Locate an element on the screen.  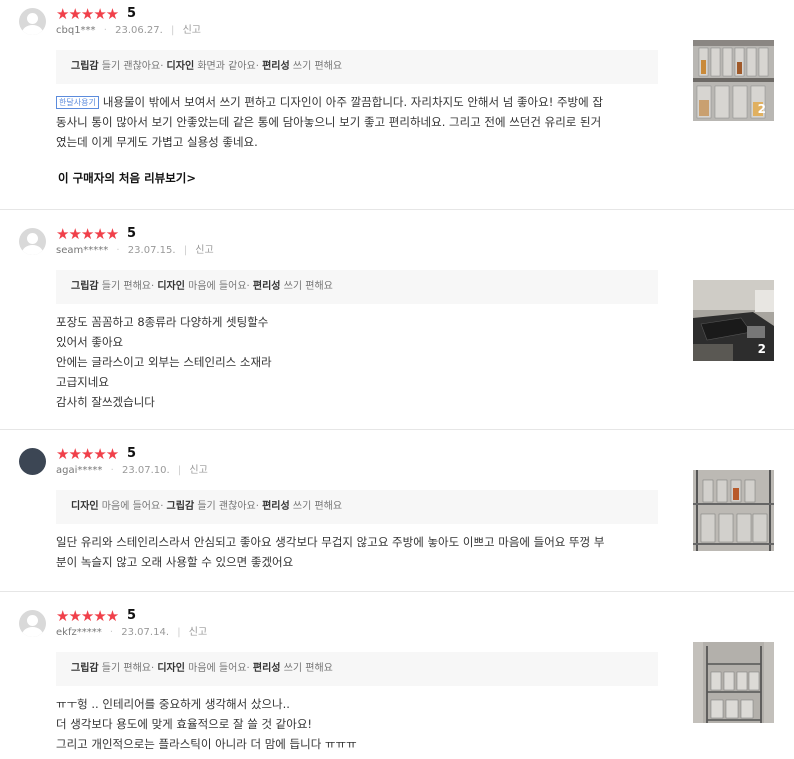
review-attributes: 그립감 들기 괜찮아요· 디자인 화면과 같아요· 편리성 쓰기 편해요 is located at coordinates (357, 67).